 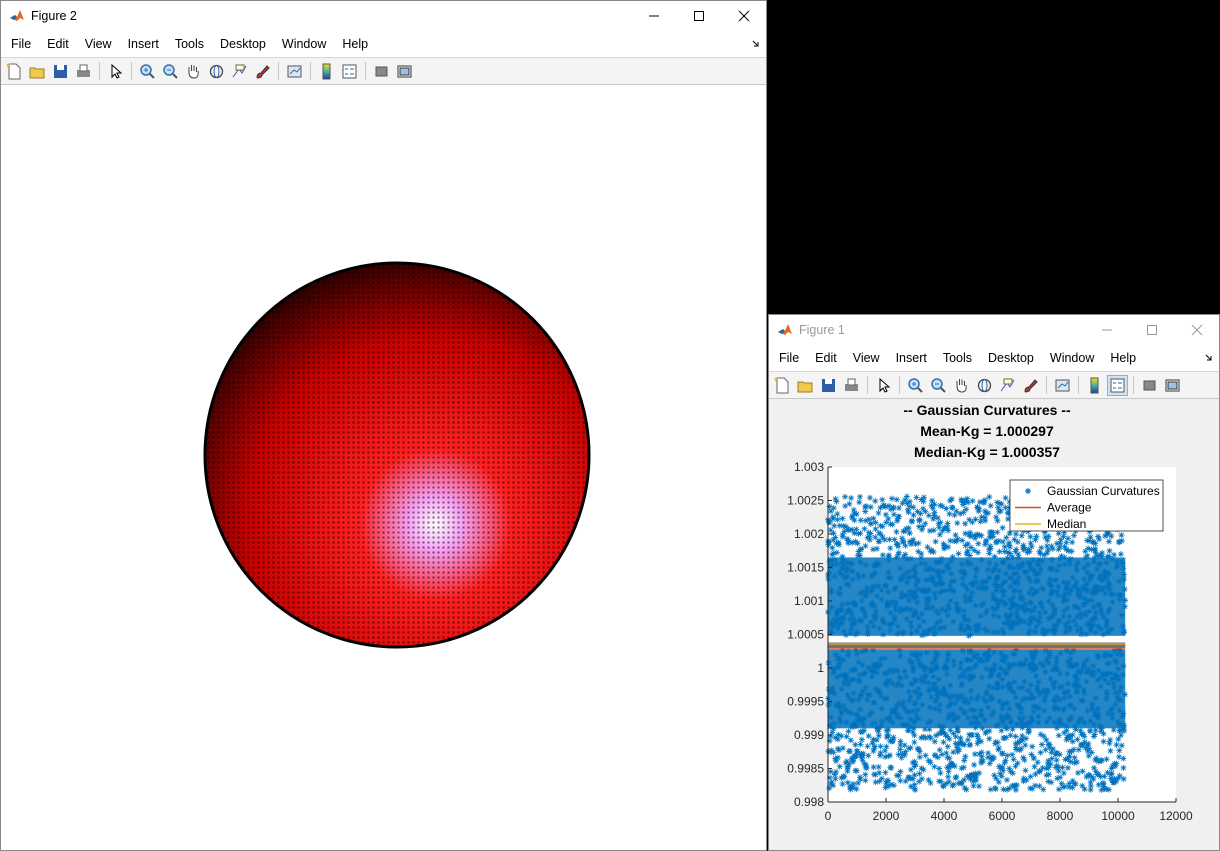 I want to click on figure1-titlebar: Figure 1, so click(x=994, y=330).